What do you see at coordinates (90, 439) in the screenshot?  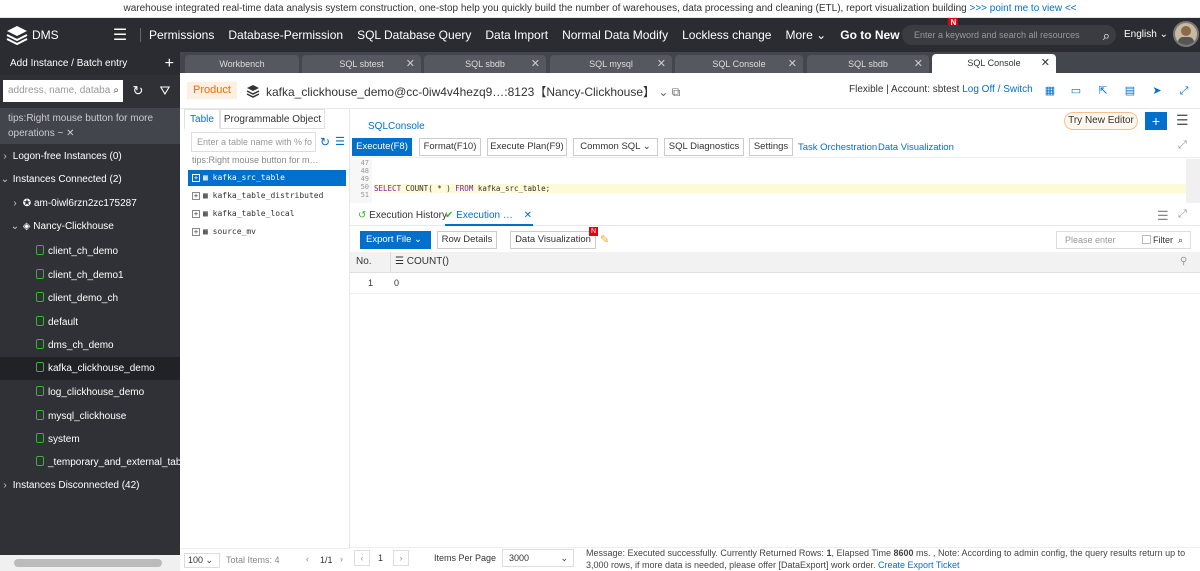 I see `database-item: system` at bounding box center [90, 439].